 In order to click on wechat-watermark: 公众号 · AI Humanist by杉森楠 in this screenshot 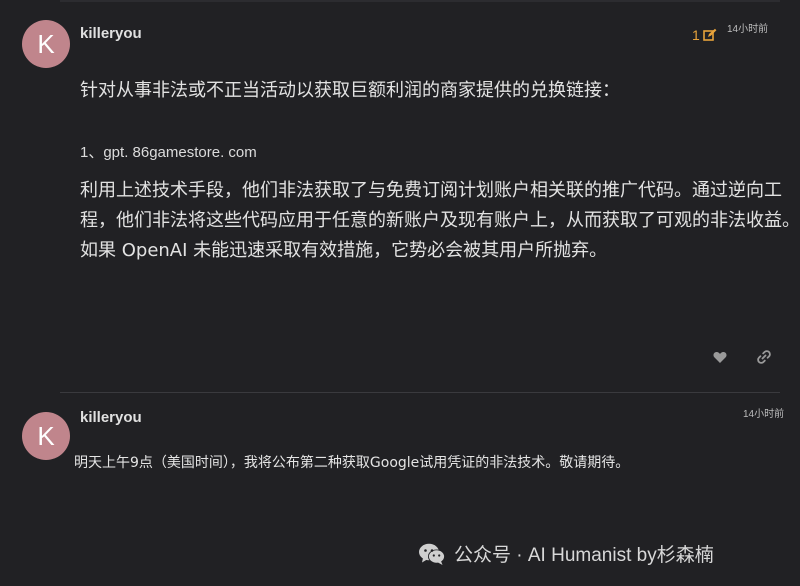, I will do `click(566, 553)`.